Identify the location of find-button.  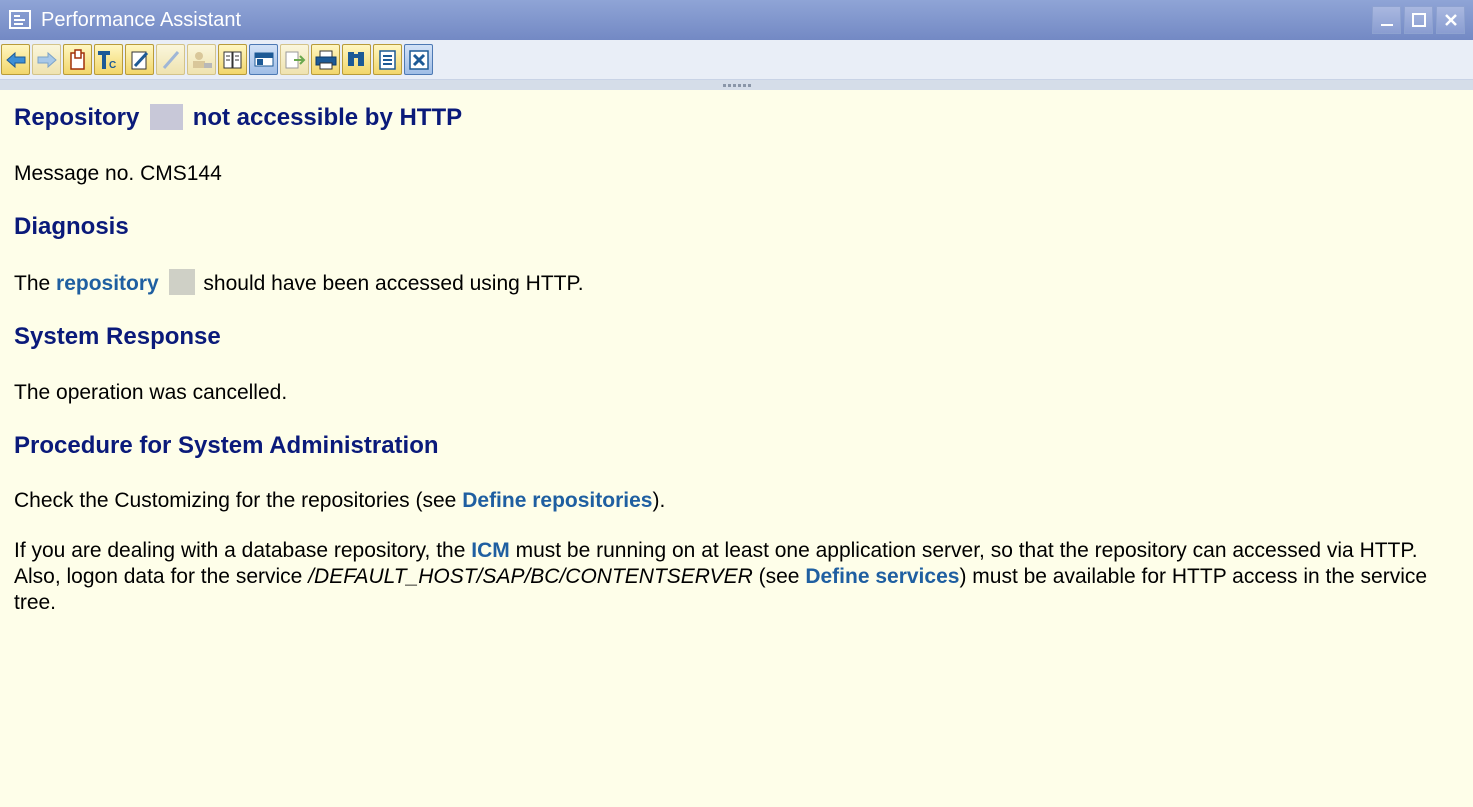
(356, 59).